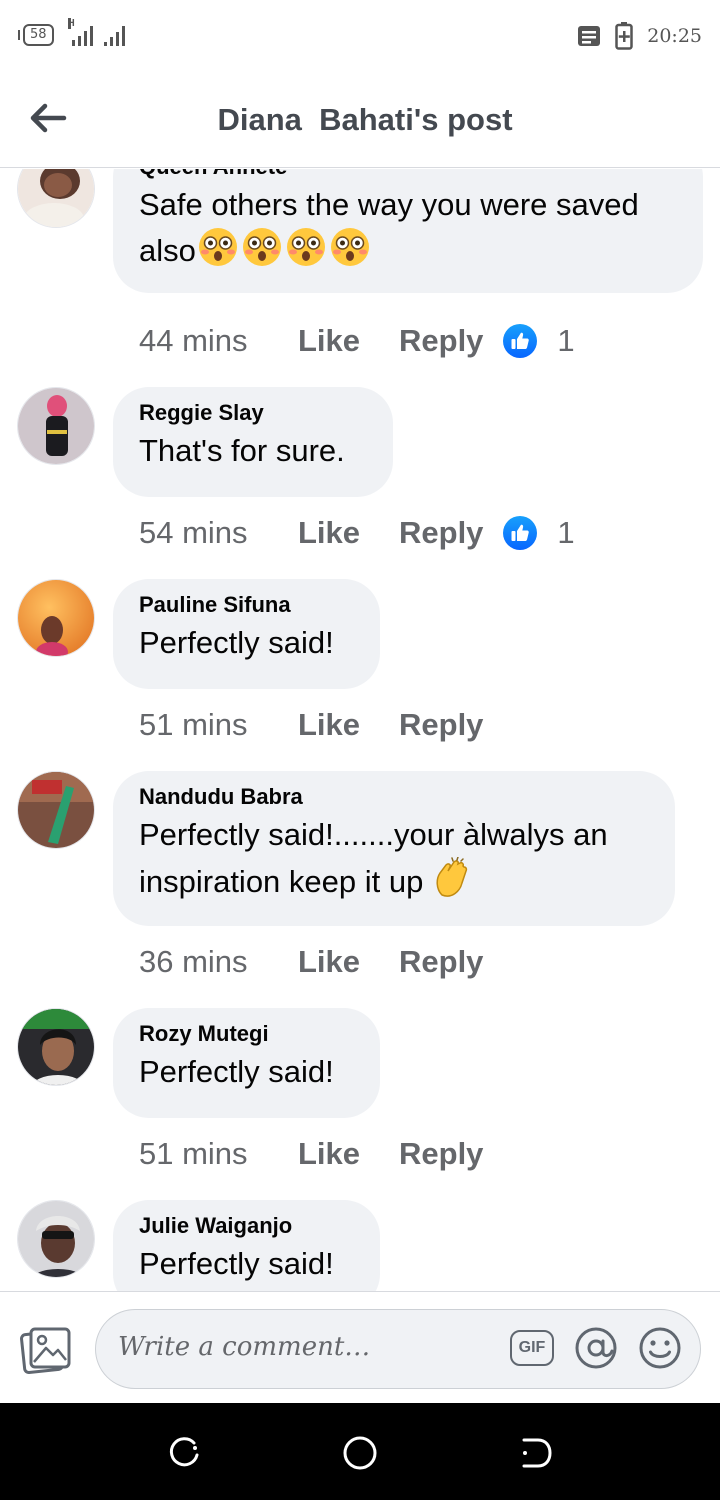 This screenshot has height=1500, width=720. I want to click on emoji-icon, so click(660, 1348).